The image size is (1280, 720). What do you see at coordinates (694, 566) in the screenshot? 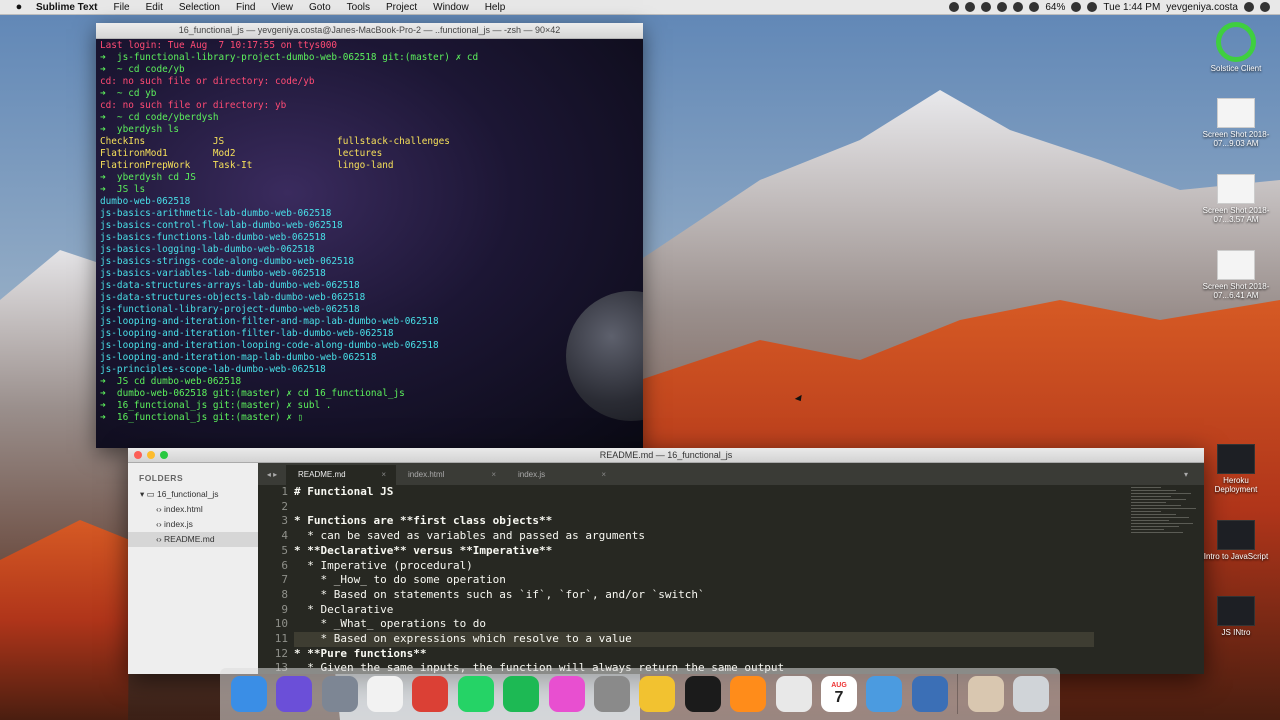
I see `code-line: * Imperative (procedural)` at bounding box center [694, 566].